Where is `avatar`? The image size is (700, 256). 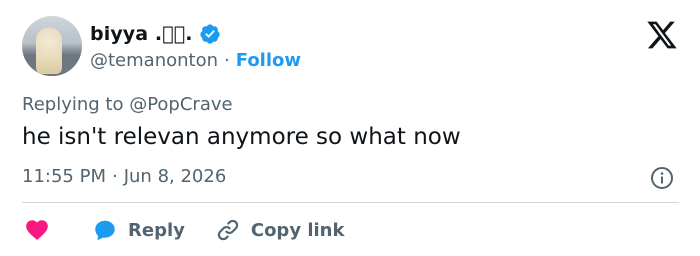 avatar is located at coordinates (52, 46).